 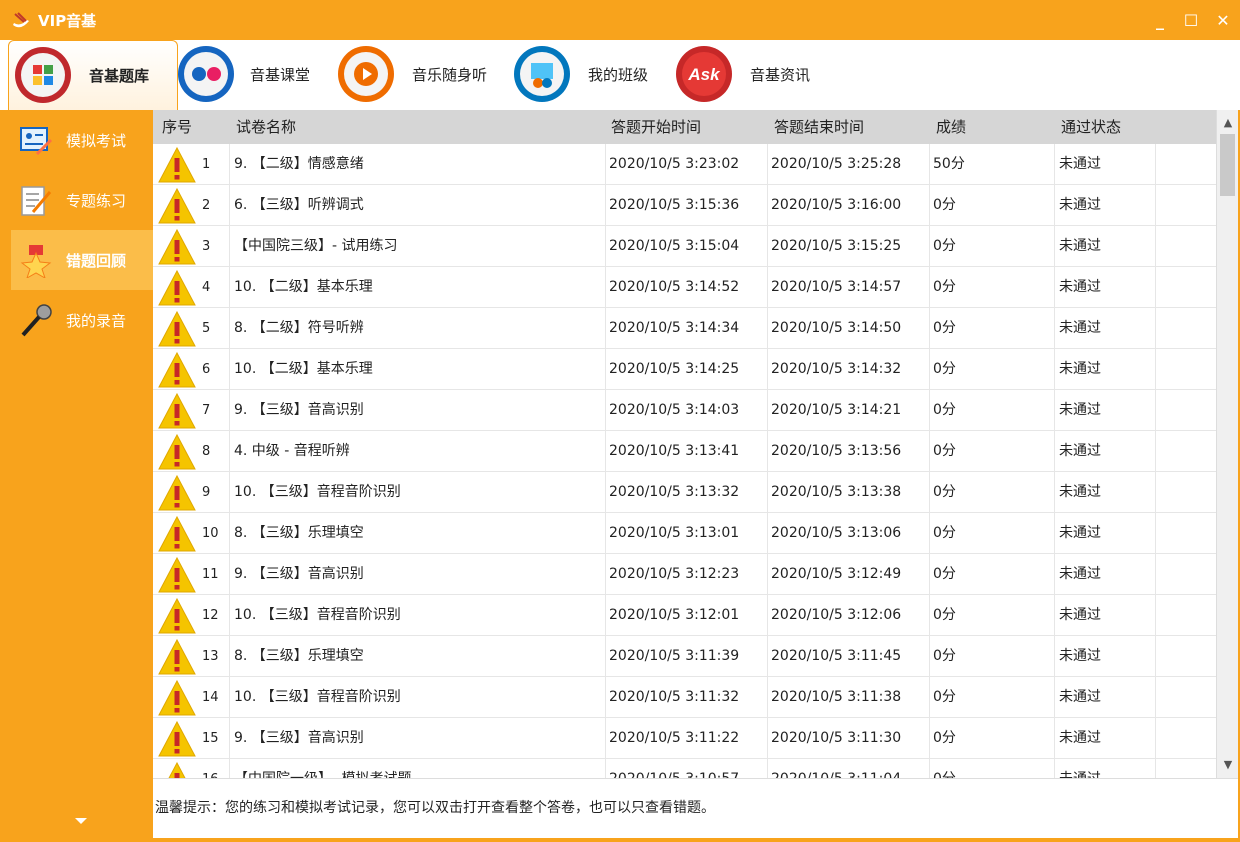 I want to click on sidebar-item-mistake-review: 错题回顾, so click(x=82, y=260).